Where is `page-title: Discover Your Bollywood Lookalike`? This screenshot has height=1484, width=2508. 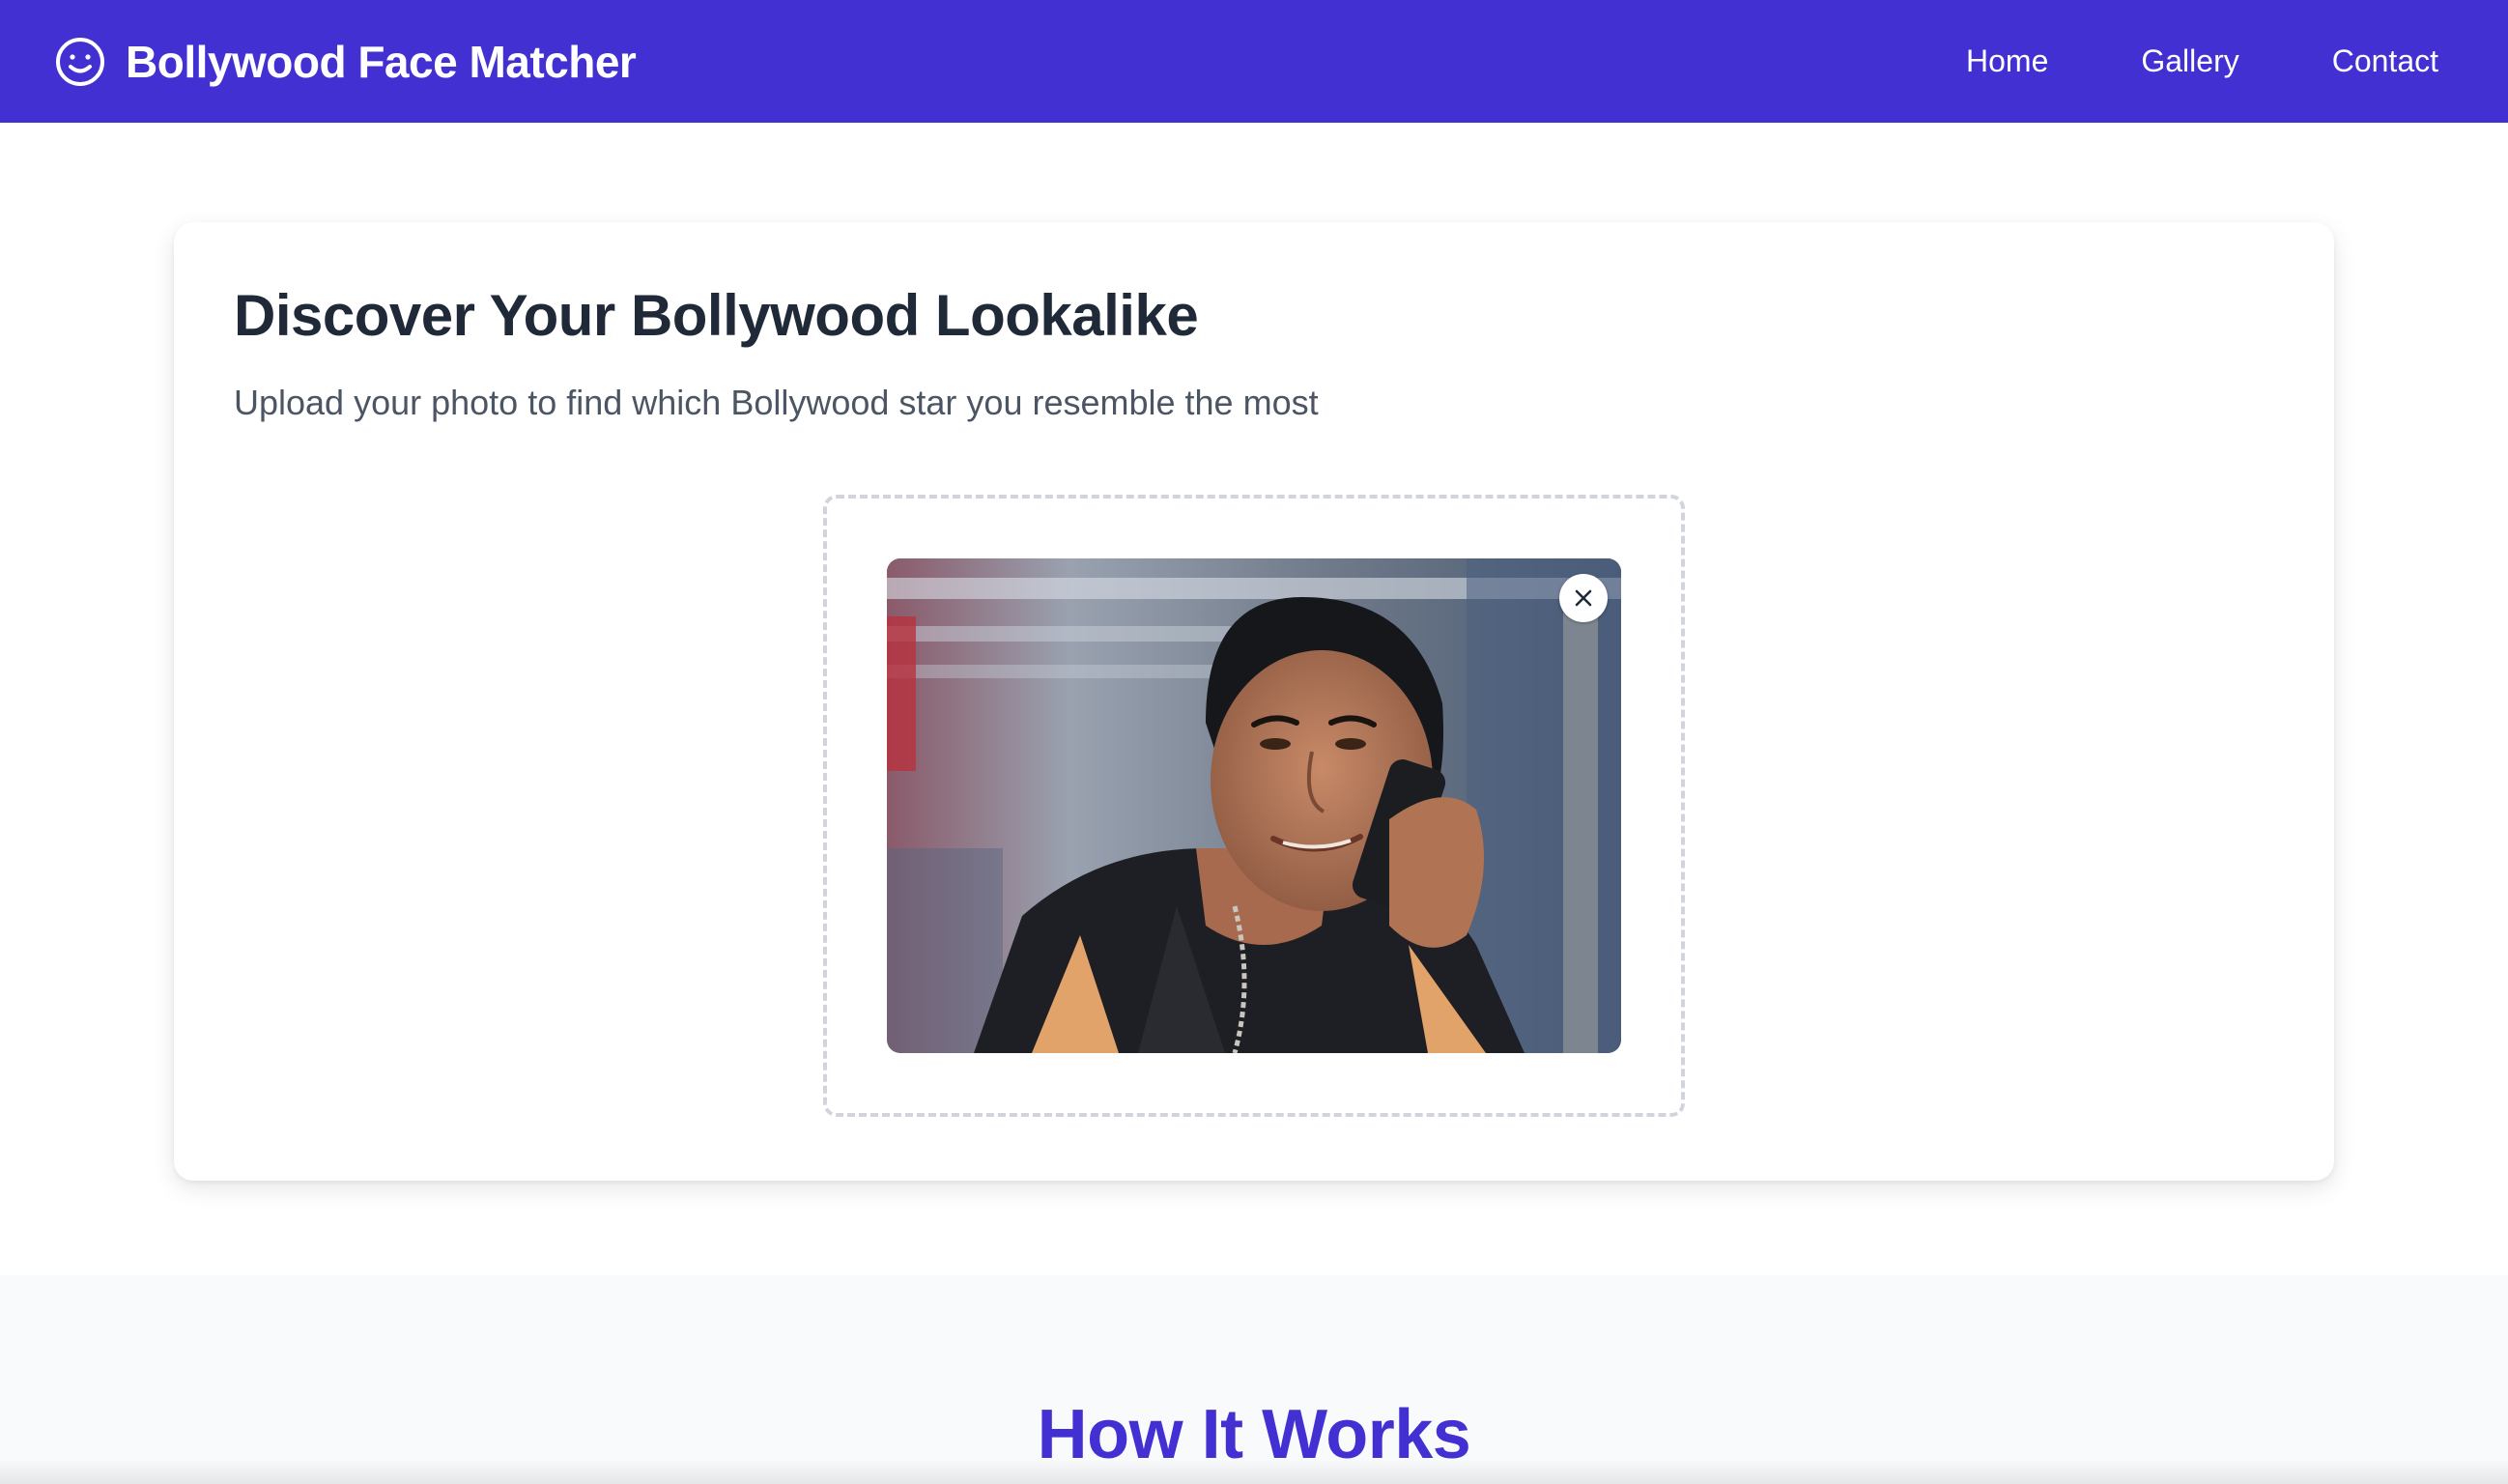
page-title: Discover Your Bollywood Lookalike is located at coordinates (717, 316).